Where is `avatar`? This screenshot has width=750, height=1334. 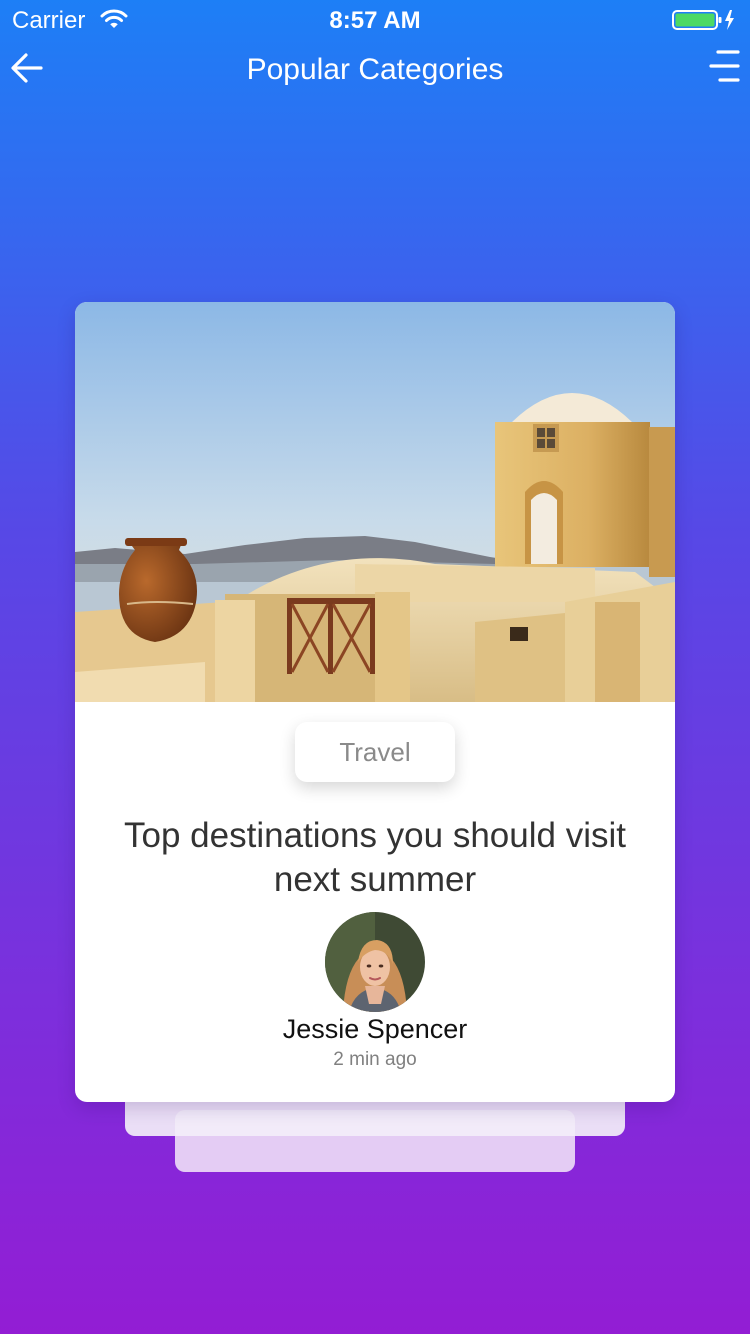 avatar is located at coordinates (375, 962).